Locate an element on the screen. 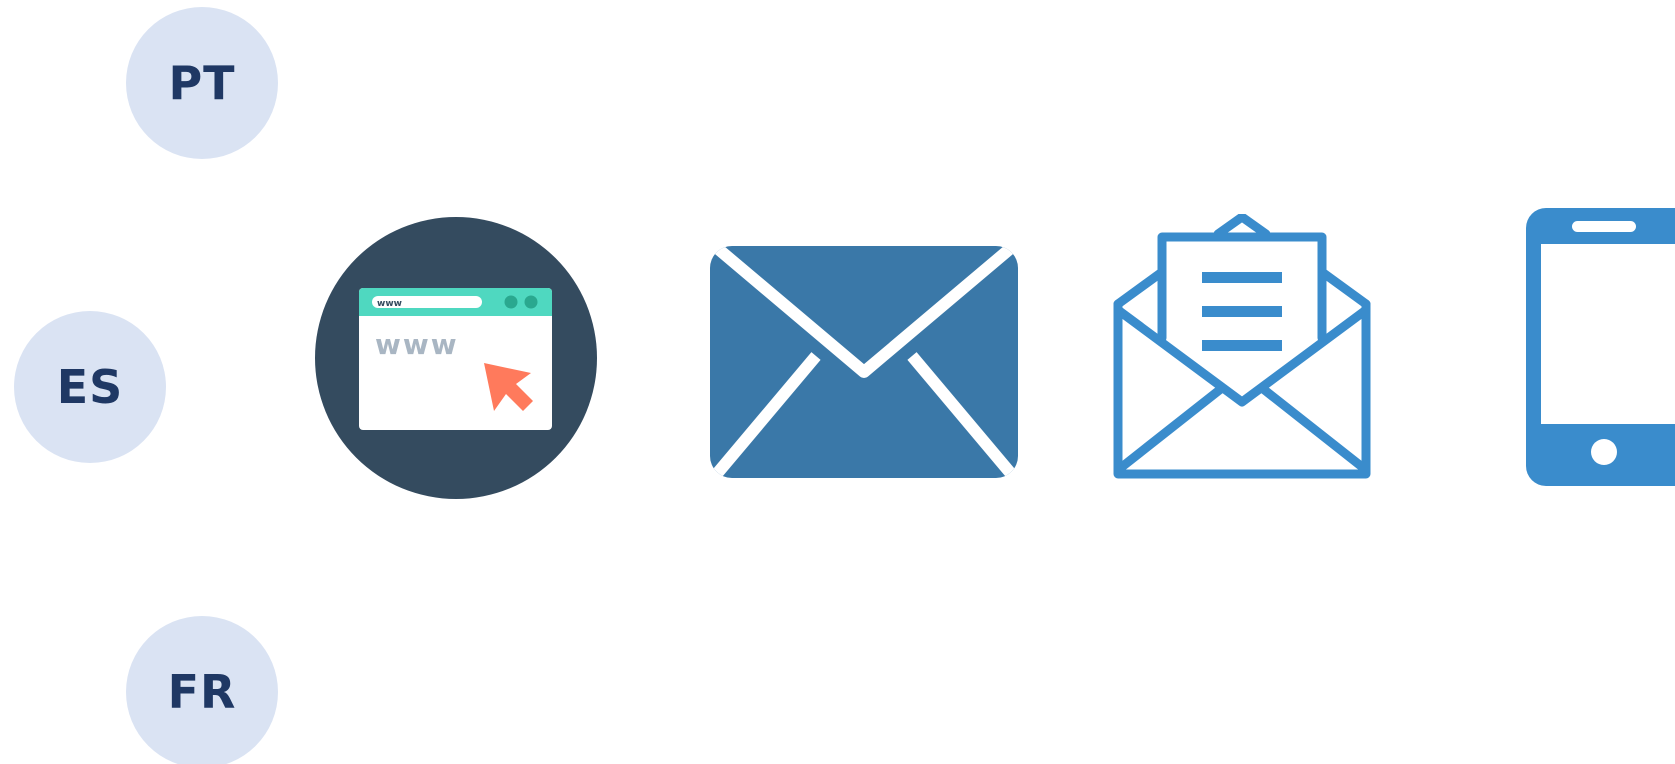 The image size is (1675, 764). language-badge-es: ES is located at coordinates (90, 387).